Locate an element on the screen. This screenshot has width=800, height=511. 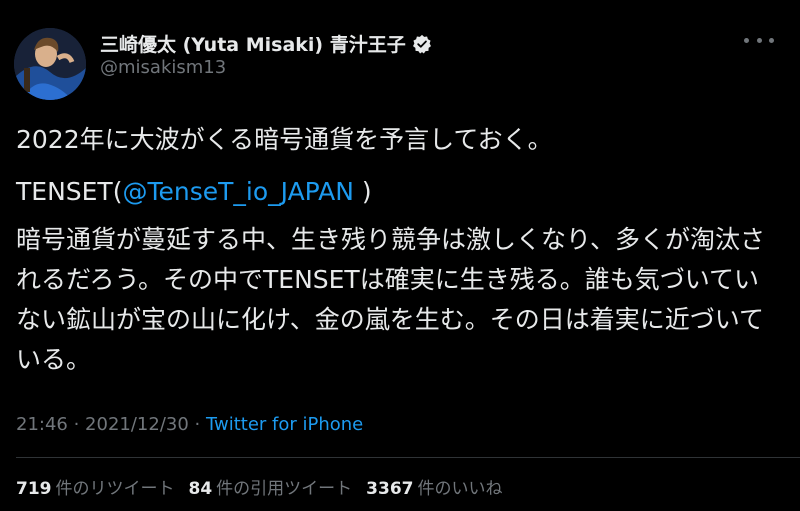
retweets-label: 件のリツイート is located at coordinates (115, 489).